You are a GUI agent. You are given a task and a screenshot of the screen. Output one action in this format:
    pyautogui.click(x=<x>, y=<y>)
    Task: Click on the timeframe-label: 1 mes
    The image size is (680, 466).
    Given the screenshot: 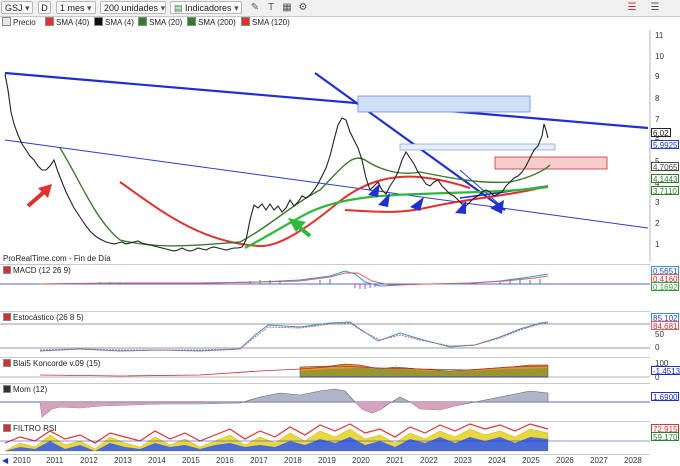 What is the action you would take?
    pyautogui.click(x=72, y=8)
    